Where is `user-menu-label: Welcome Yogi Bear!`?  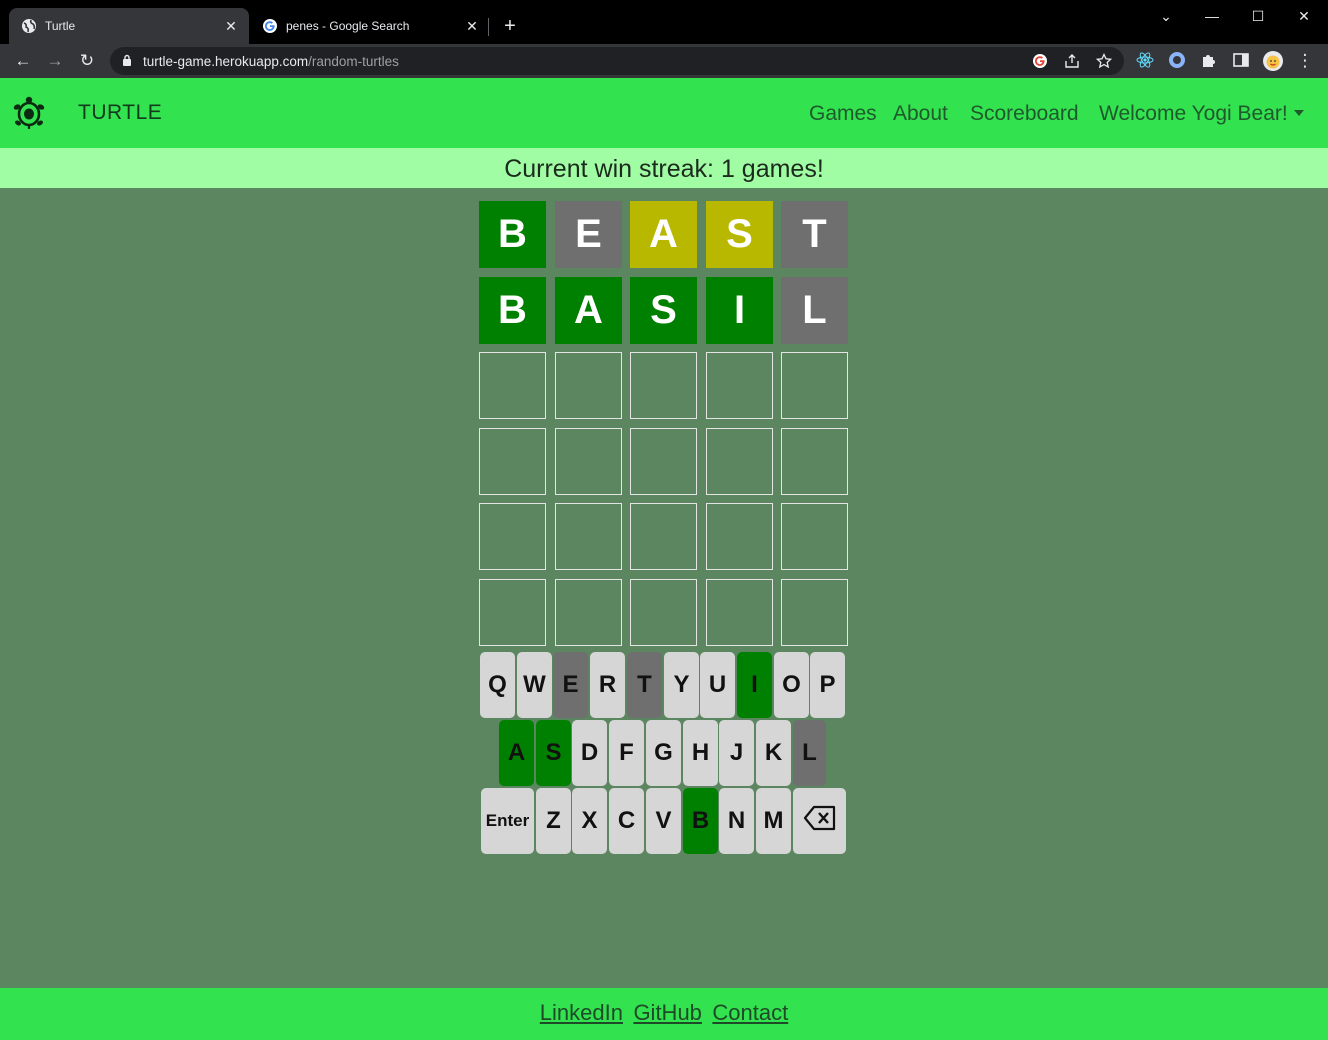 user-menu-label: Welcome Yogi Bear! is located at coordinates (1193, 113).